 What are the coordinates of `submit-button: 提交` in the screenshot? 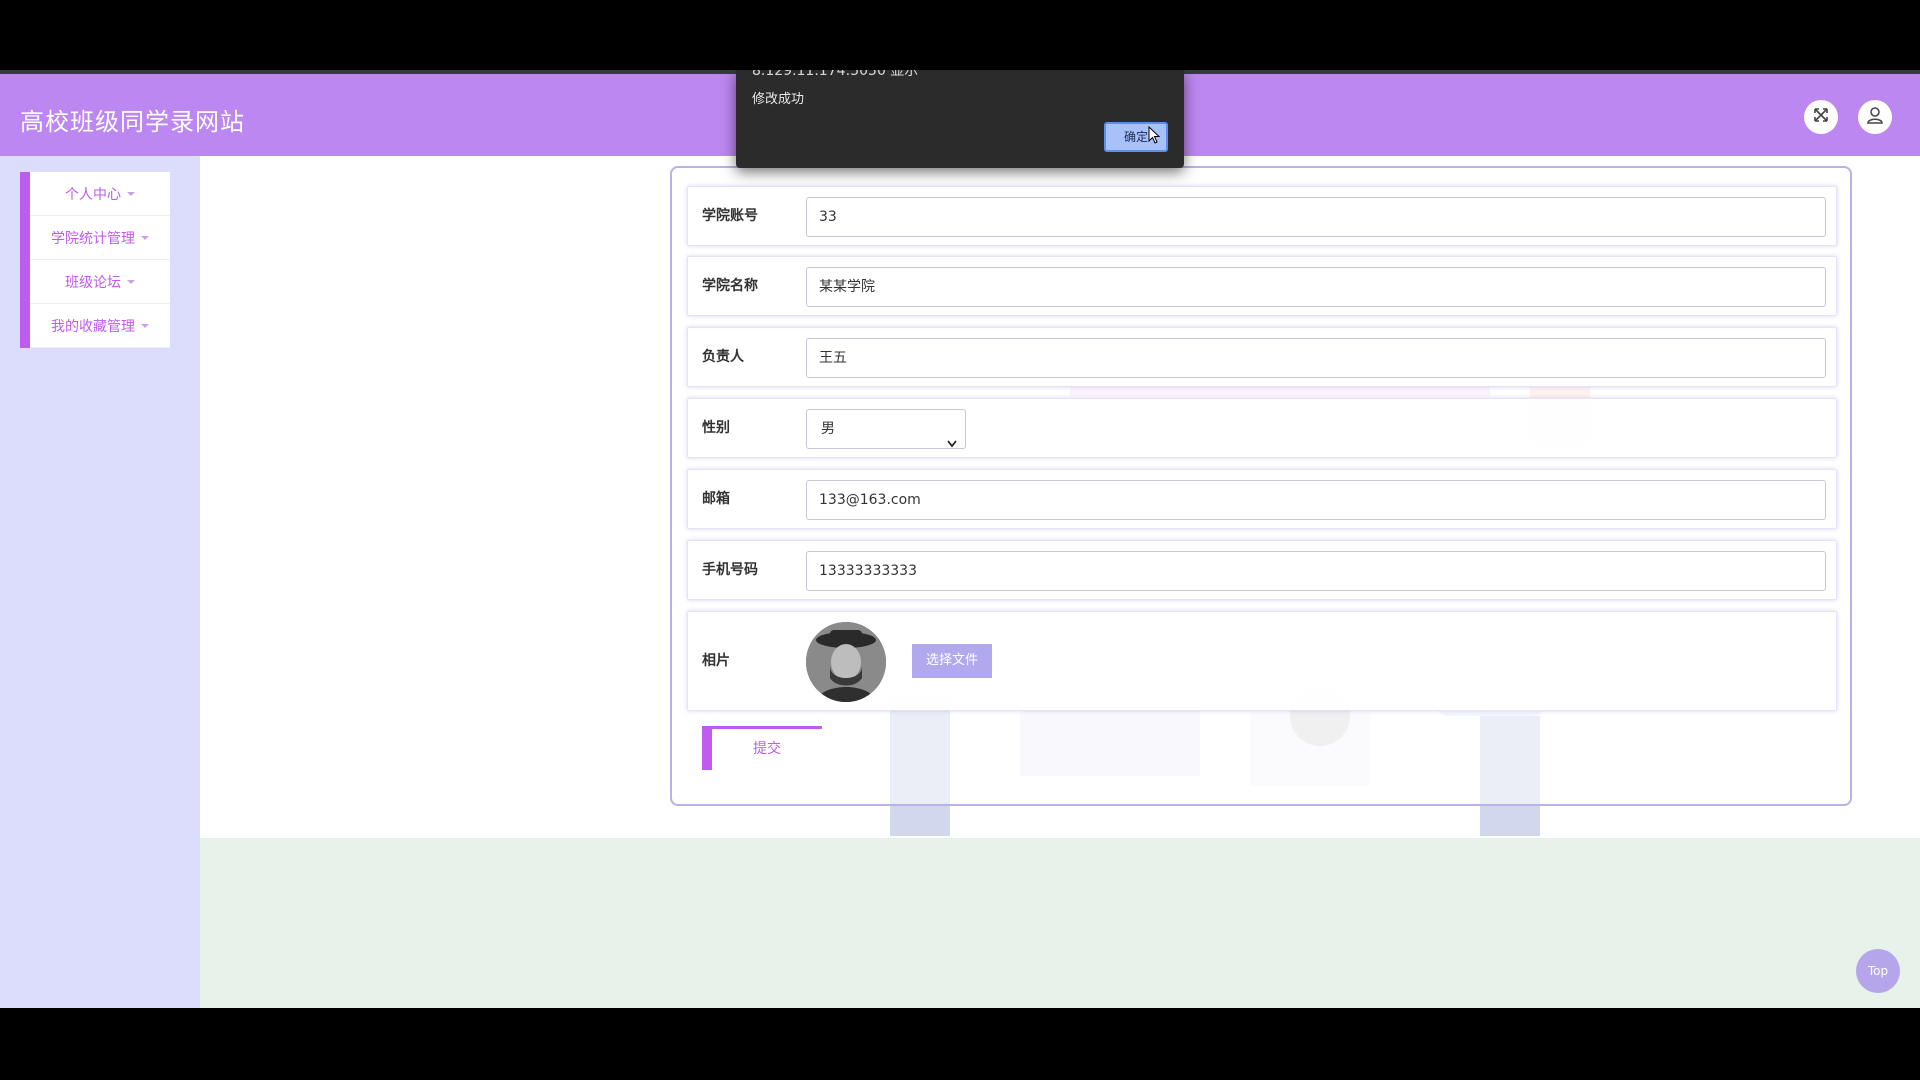 It's located at (762, 748).